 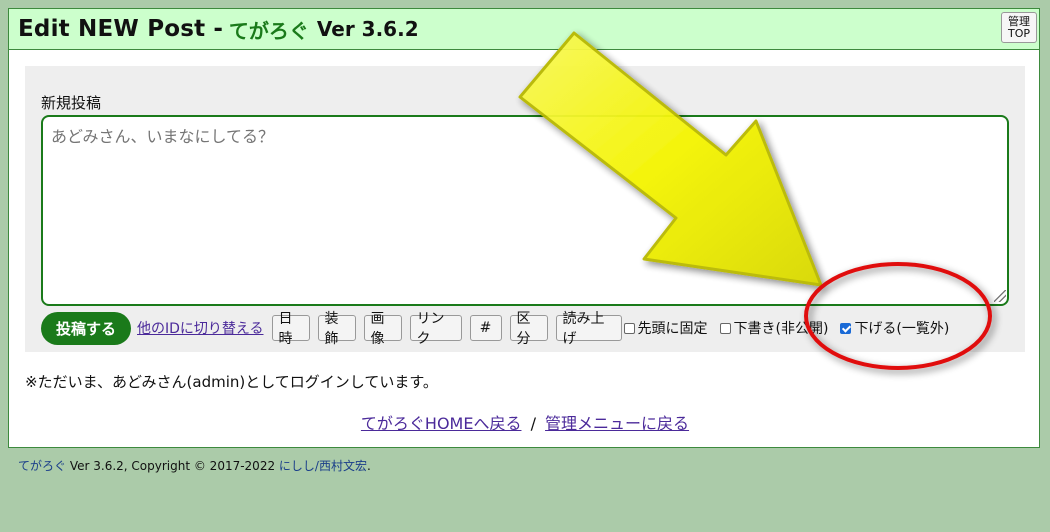 What do you see at coordinates (525, 422) in the screenshot?
I see `bottom-nav: てがろぐHOMEへ戻る / 管理メニューに戻る` at bounding box center [525, 422].